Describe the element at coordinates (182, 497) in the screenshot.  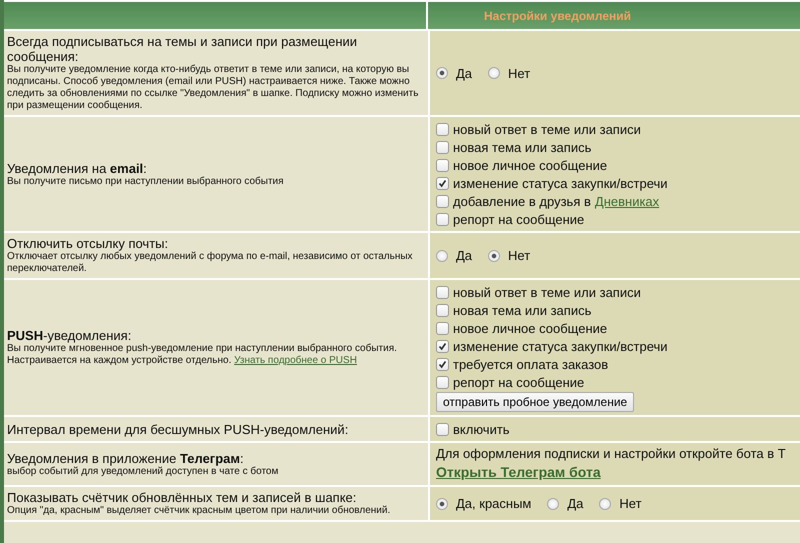
I see `setting-label: Показывать счётчик обновлённых тем и записей в шапке:` at that location.